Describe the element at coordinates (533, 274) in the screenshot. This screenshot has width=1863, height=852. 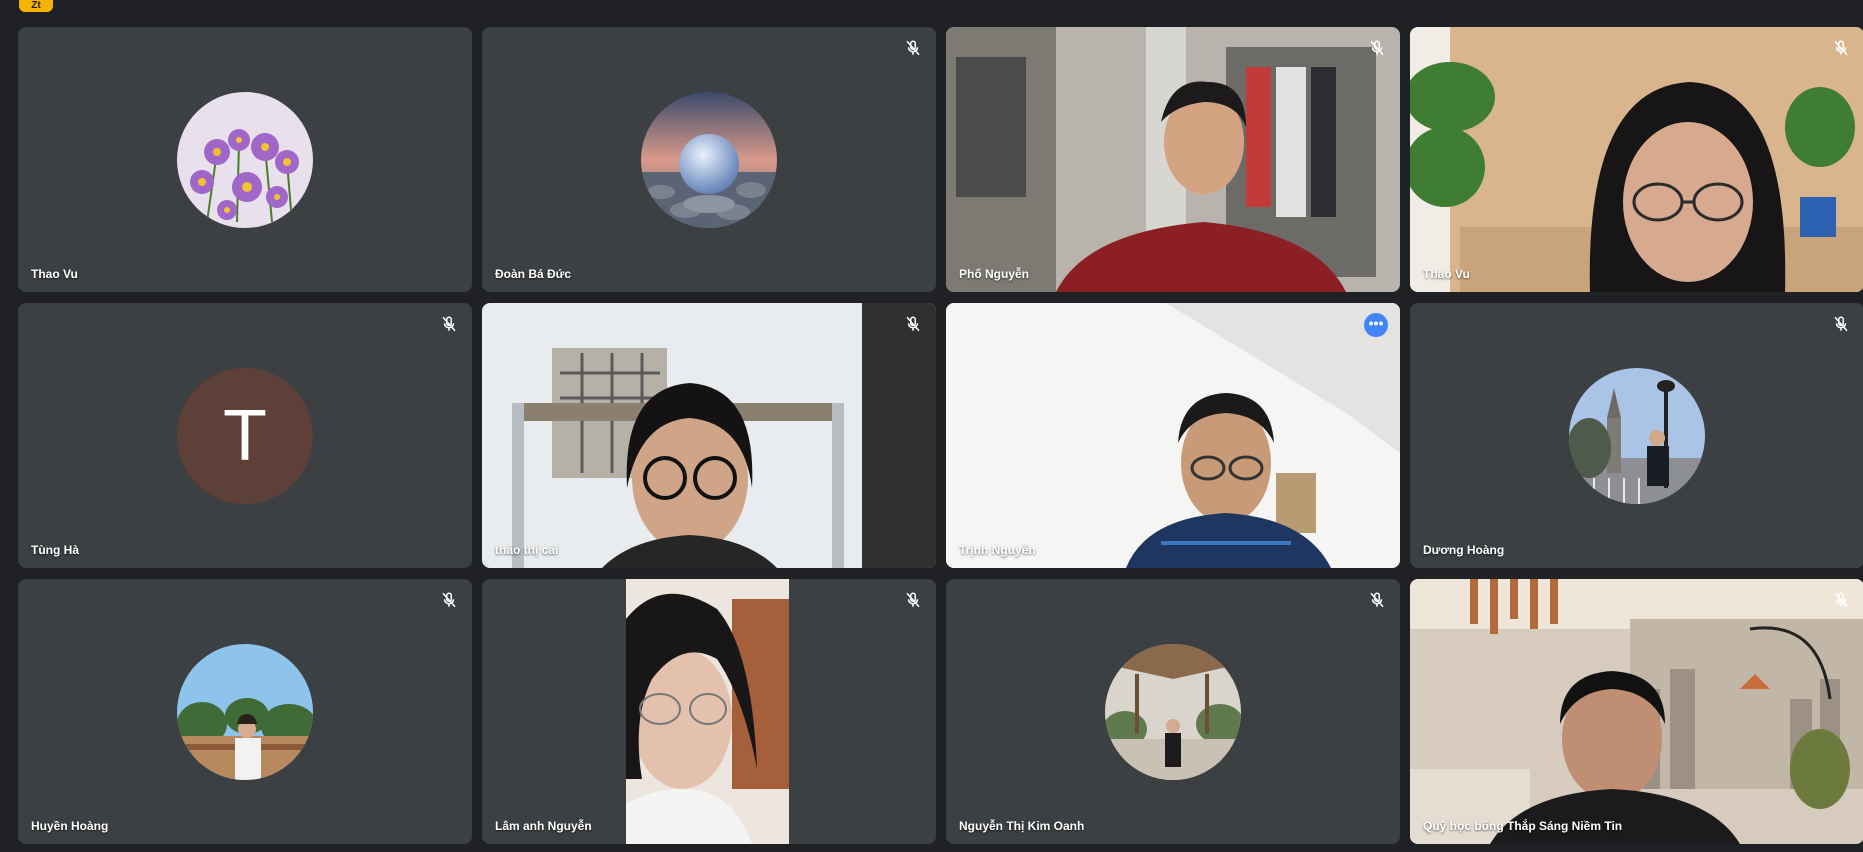
I see `participant-name: Đoàn Bá Đức` at that location.